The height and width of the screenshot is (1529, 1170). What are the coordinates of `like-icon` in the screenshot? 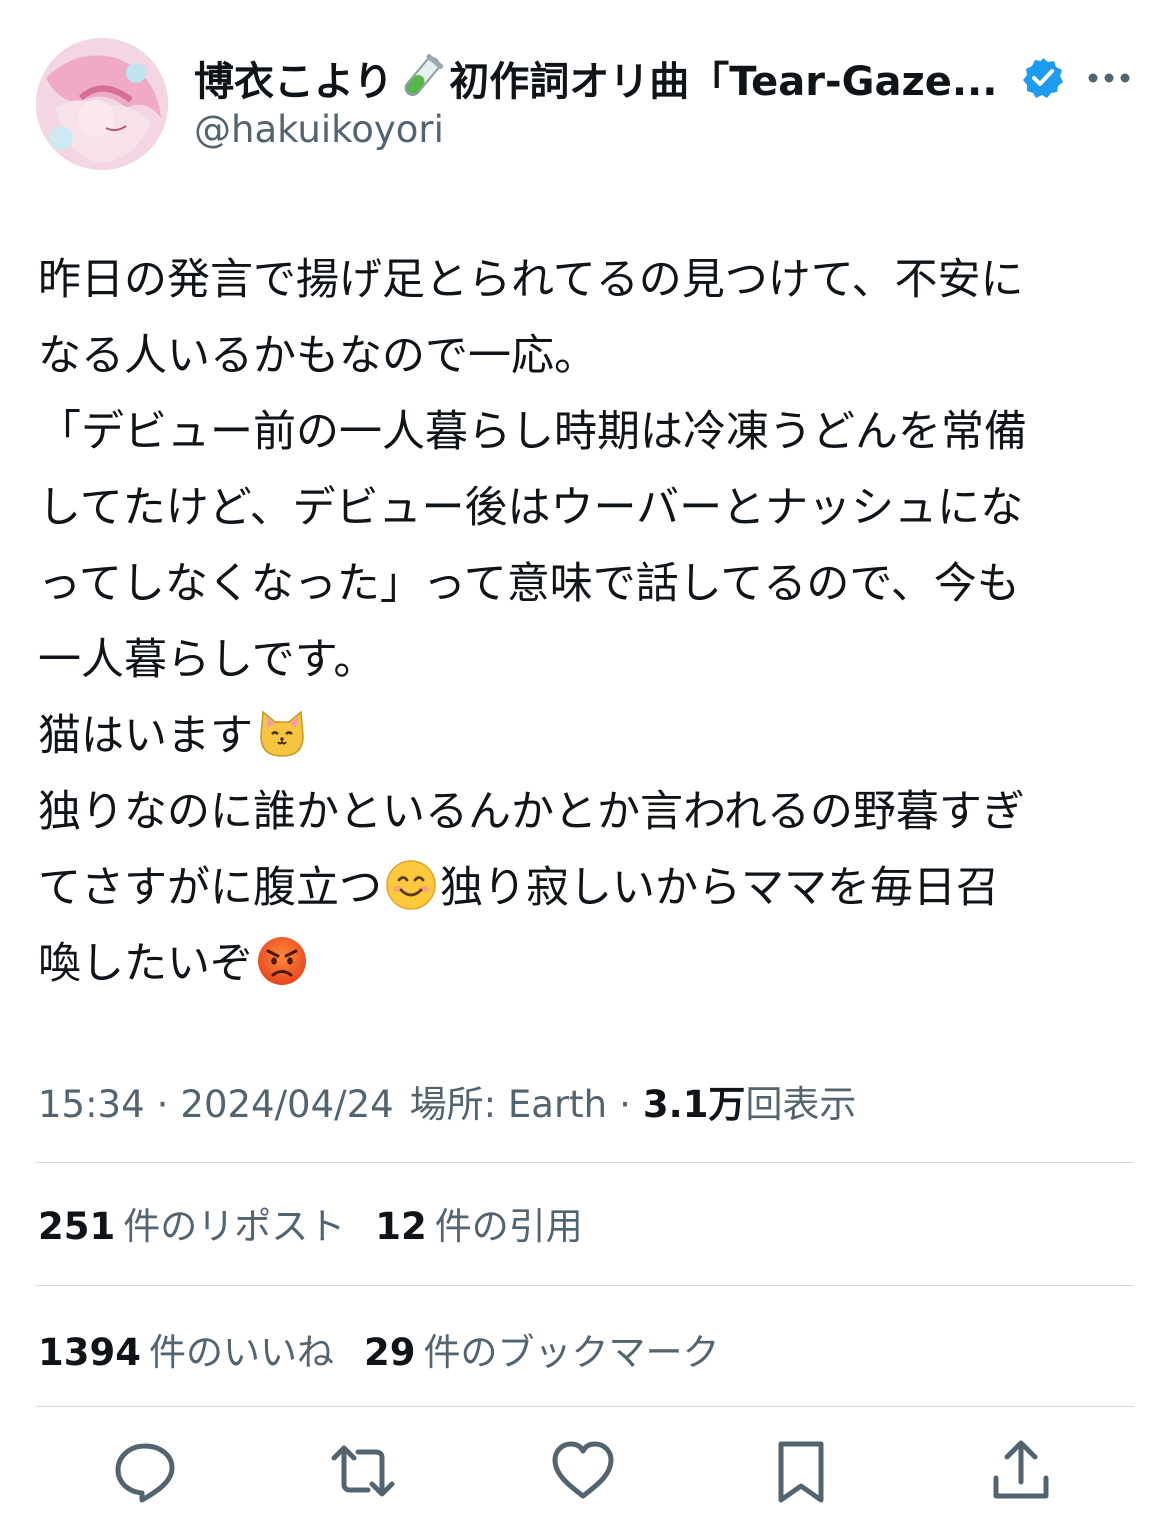 It's located at (583, 1471).